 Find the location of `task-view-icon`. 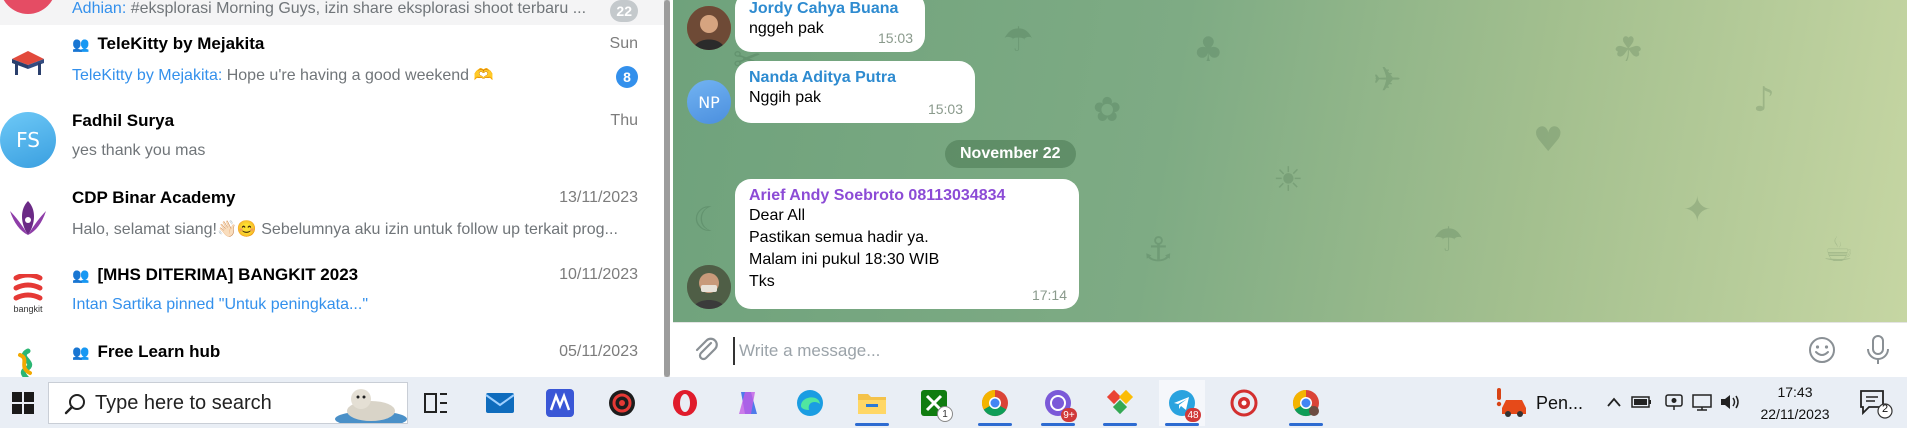

task-view-icon is located at coordinates (435, 403).